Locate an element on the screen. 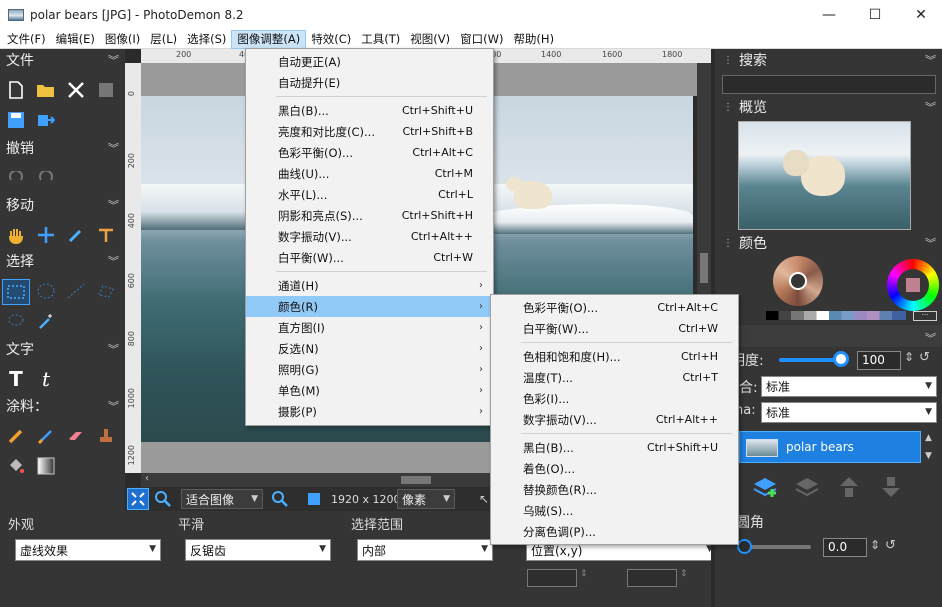 This screenshot has height=607, width=942. corner-slider-handle is located at coordinates (744, 546).